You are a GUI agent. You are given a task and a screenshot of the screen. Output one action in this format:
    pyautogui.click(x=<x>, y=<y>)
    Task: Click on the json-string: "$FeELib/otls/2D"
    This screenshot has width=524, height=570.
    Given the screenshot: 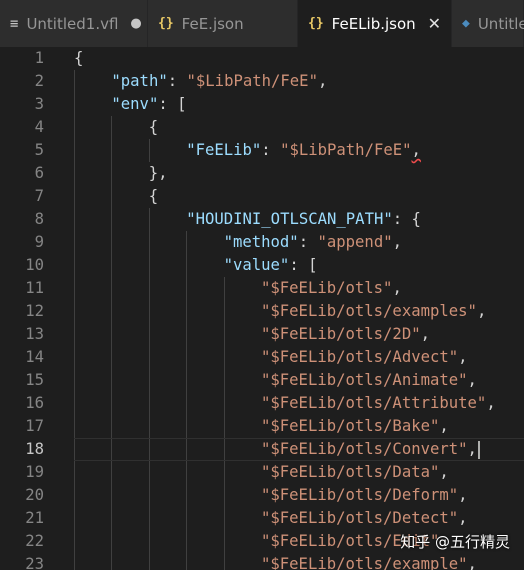 What is the action you would take?
    pyautogui.click(x=341, y=334)
    